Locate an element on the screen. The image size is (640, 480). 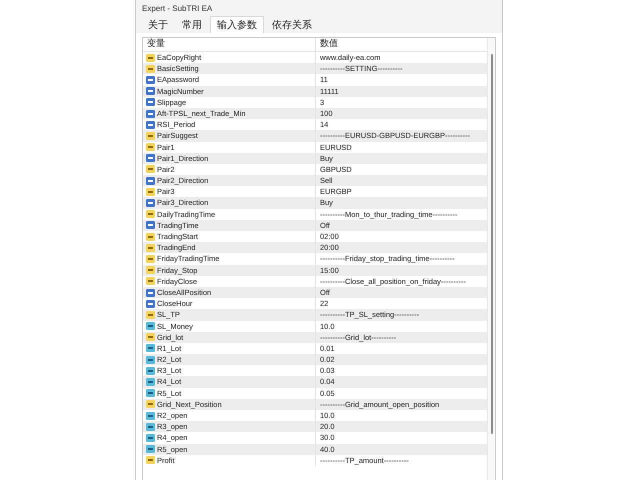
type-icon is located at coordinates (150, 258).